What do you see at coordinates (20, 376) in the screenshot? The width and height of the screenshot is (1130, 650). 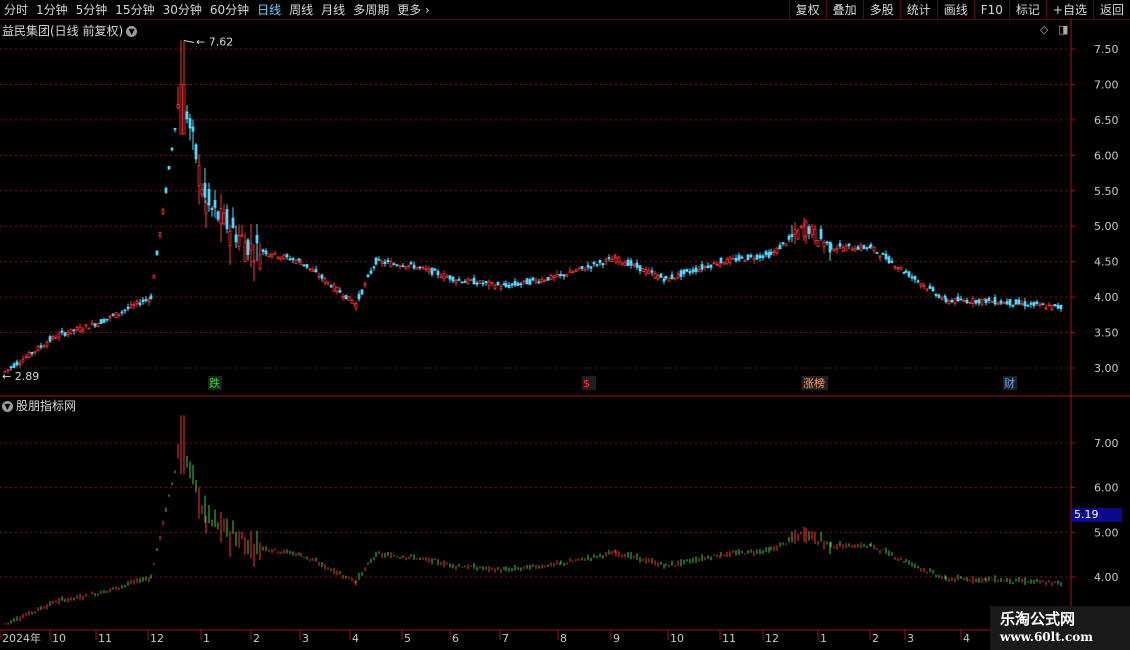 I see `low-label: ← 2.89` at bounding box center [20, 376].